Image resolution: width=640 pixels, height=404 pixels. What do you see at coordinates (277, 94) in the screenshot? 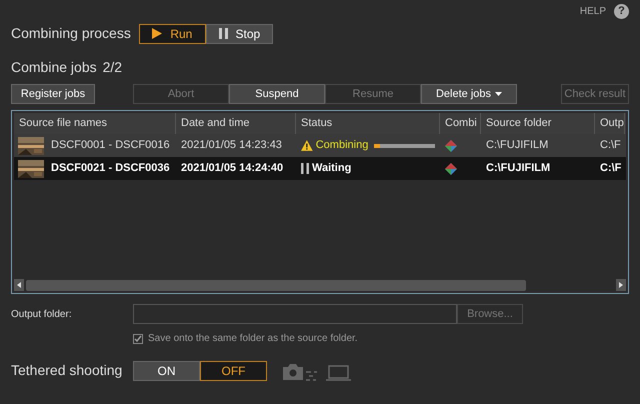
I see `toolbar-button: Suspend` at bounding box center [277, 94].